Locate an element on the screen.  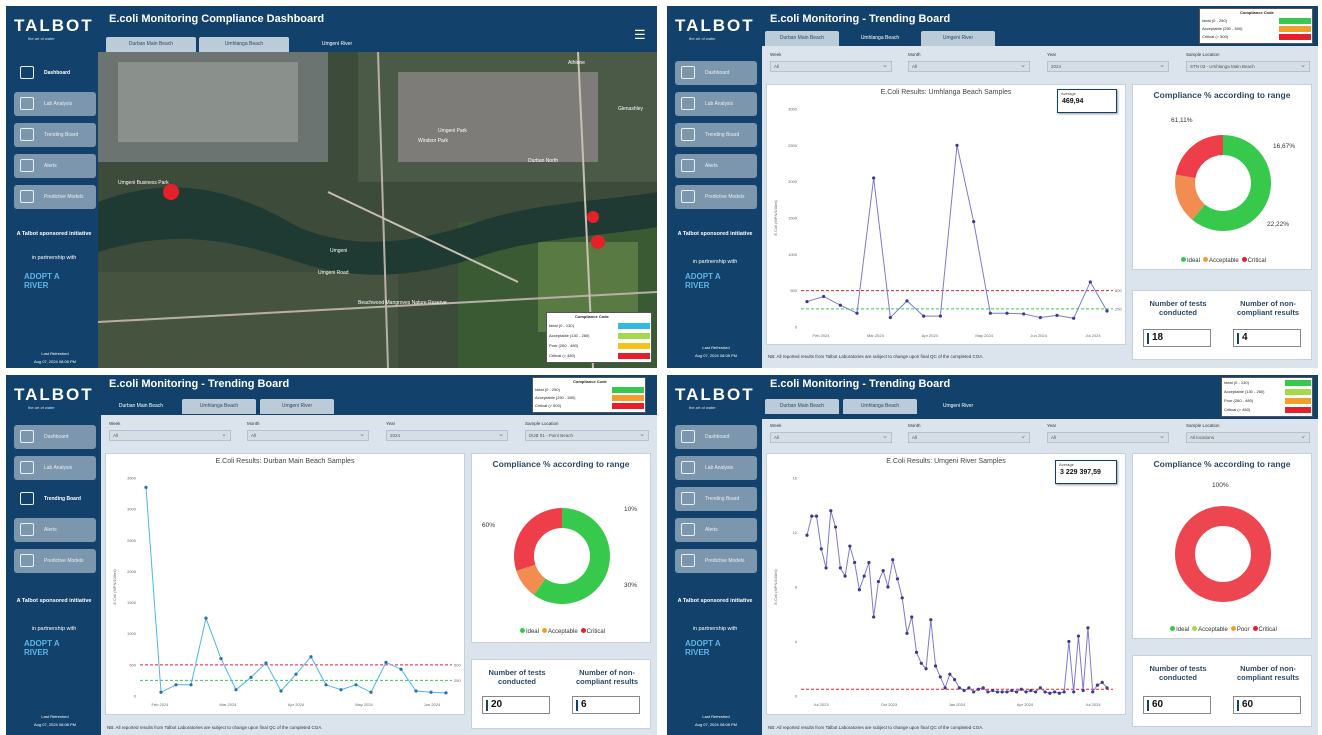
dashboard-icon is located at coordinates (688, 436).